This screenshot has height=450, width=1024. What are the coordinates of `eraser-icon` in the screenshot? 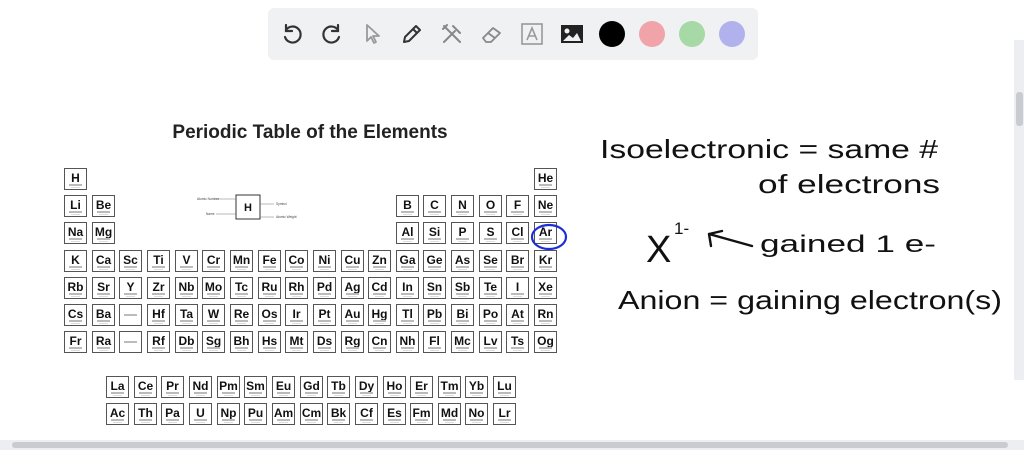 It's located at (492, 34).